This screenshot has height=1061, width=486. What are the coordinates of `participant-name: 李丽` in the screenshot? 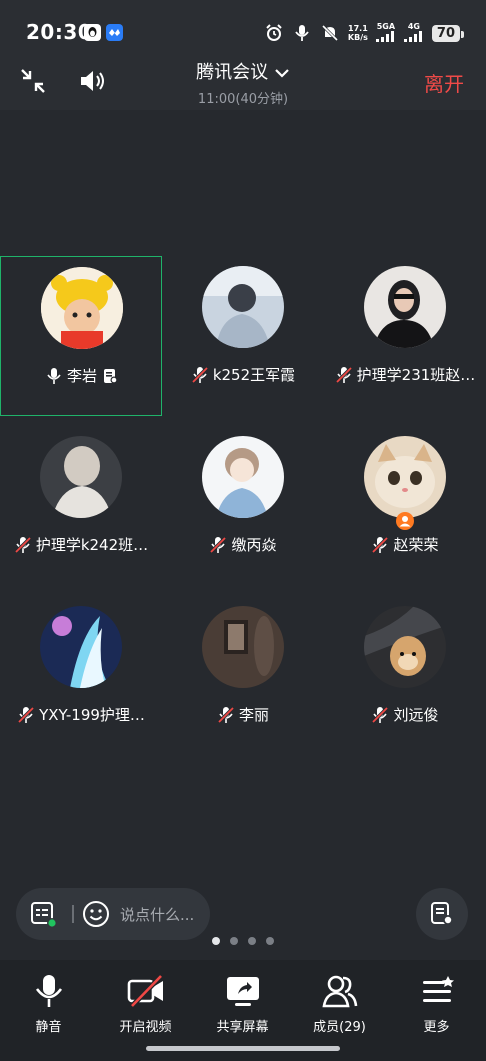 It's located at (253, 715).